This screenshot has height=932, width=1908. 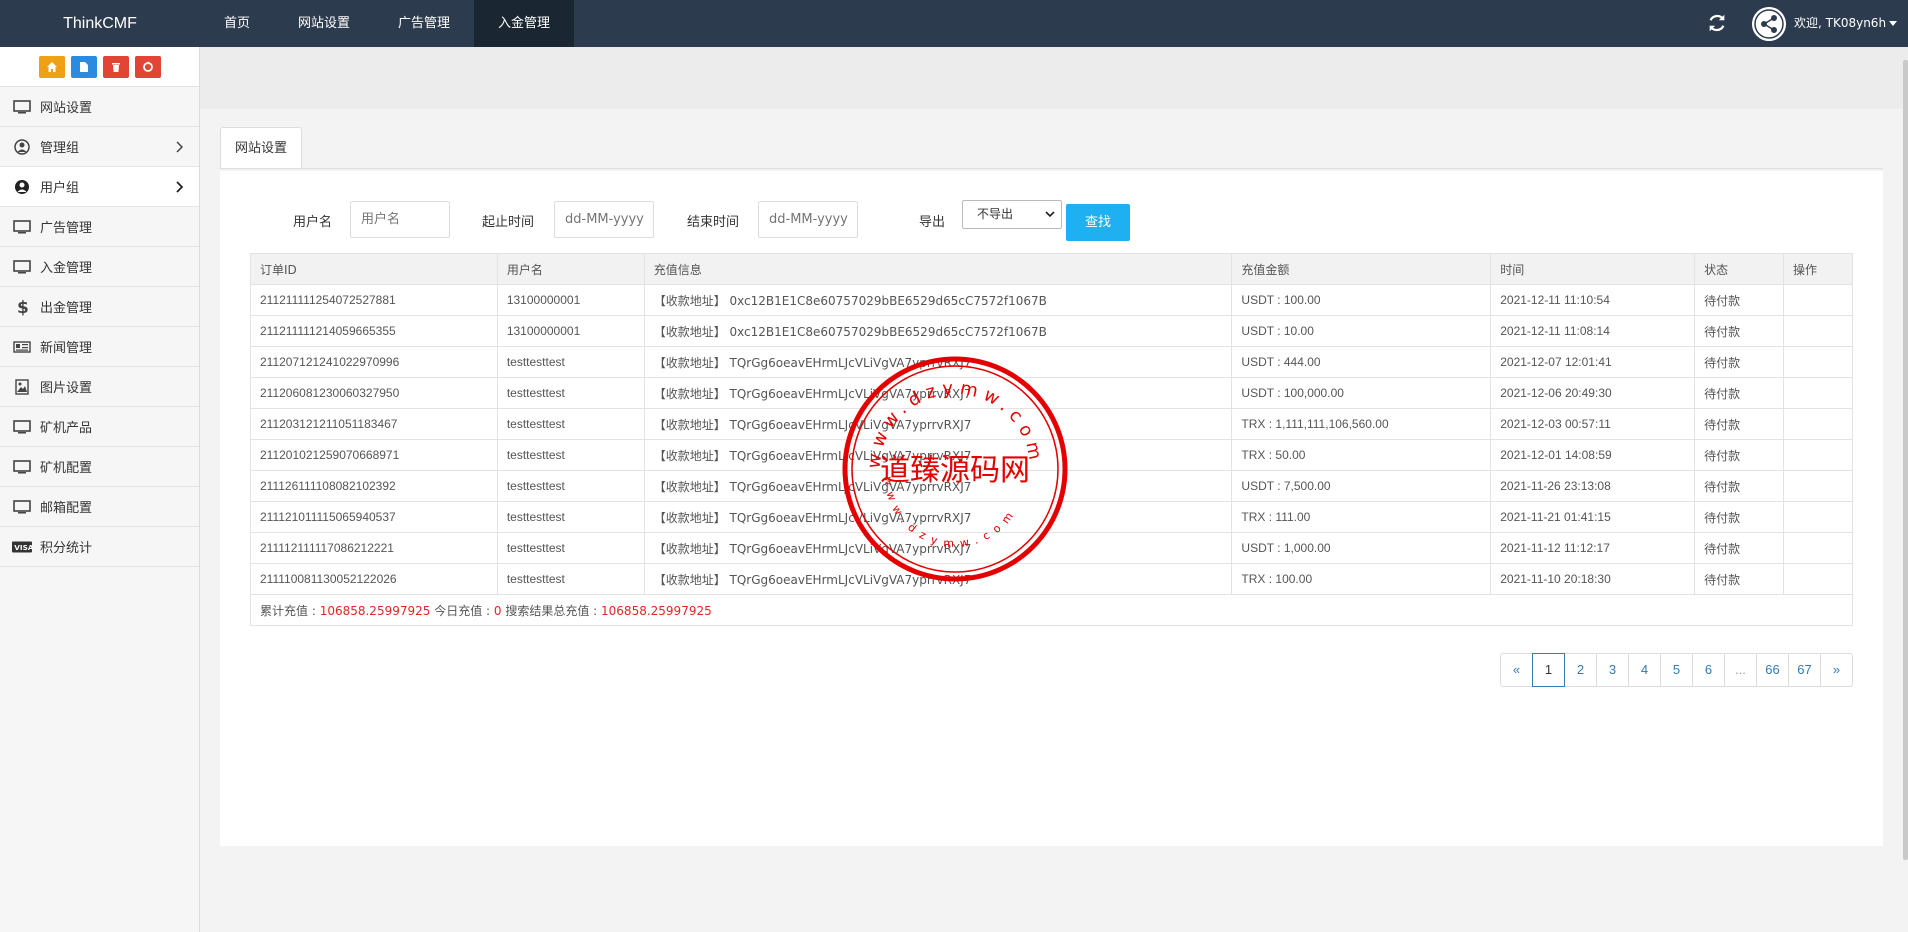 What do you see at coordinates (374, 486) in the screenshot?
I see `order-id-cell: 211126111108082102392` at bounding box center [374, 486].